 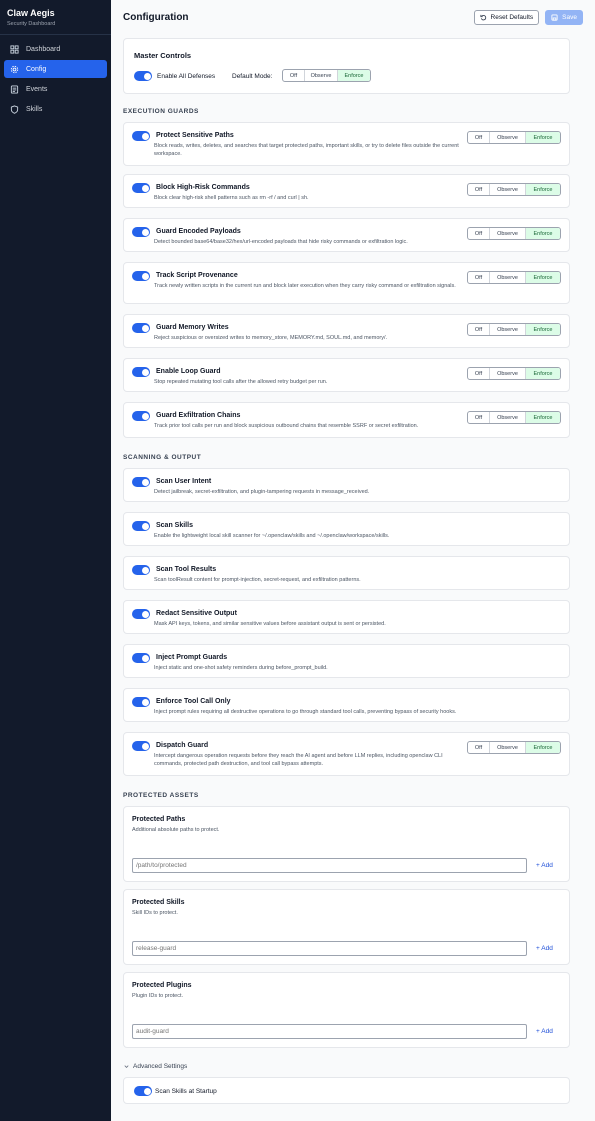 I want to click on enable-all-toggle, so click(x=143, y=76).